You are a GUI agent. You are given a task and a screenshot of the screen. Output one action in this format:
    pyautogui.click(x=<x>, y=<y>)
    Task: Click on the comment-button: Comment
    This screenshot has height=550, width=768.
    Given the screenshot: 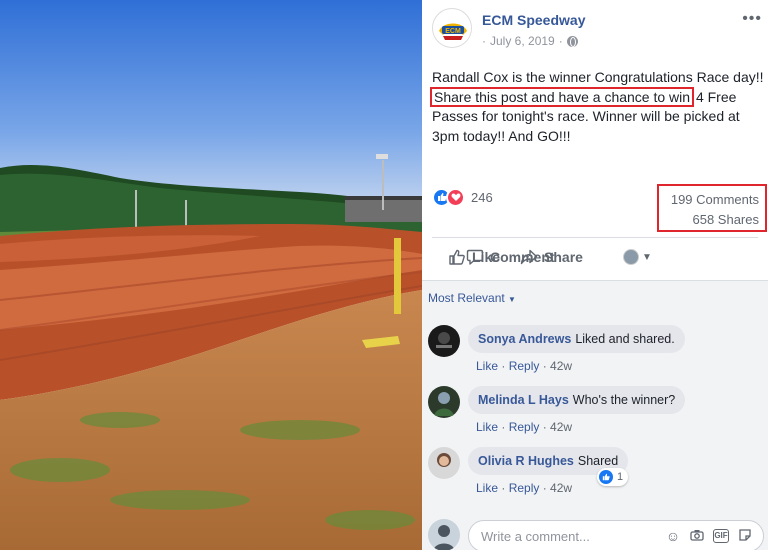 What is the action you would take?
    pyautogui.click(x=617, y=257)
    